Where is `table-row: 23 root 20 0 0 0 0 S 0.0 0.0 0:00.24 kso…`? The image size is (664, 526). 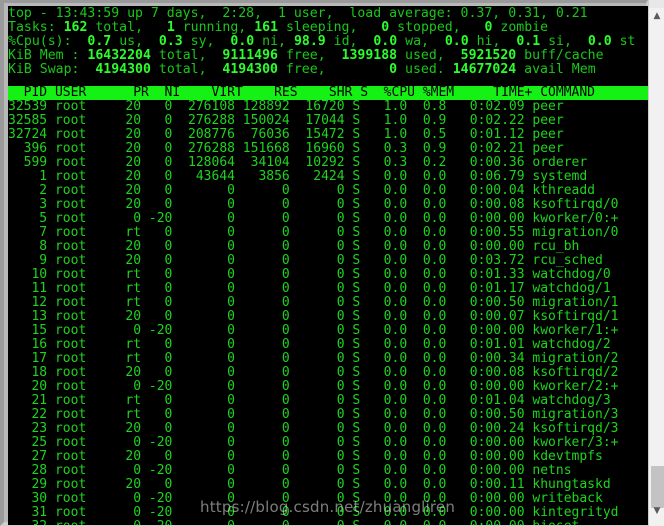 table-row: 23 root 20 0 0 0 0 S 0.0 0.0 0:00.24 kso… is located at coordinates (313, 429).